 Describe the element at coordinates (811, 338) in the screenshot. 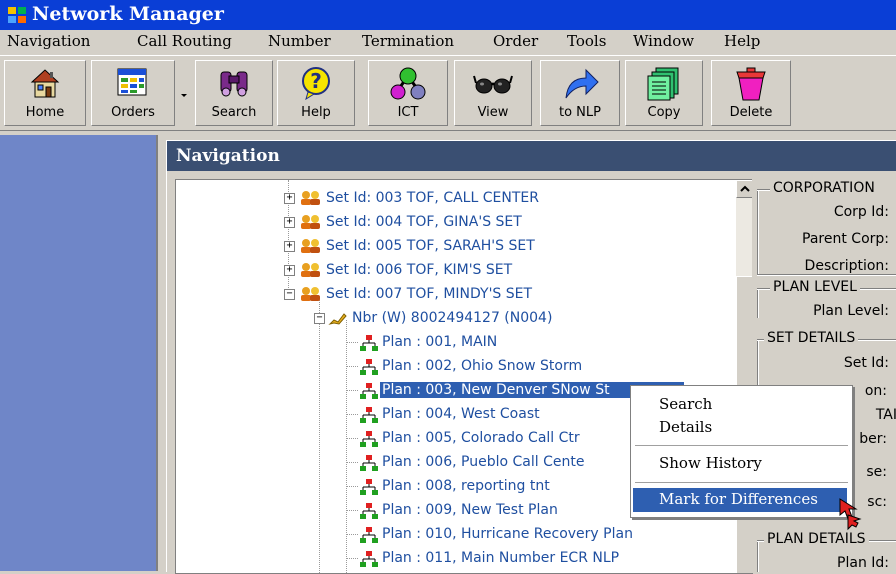

I see `set-details-group-title: SET DETAILS` at that location.